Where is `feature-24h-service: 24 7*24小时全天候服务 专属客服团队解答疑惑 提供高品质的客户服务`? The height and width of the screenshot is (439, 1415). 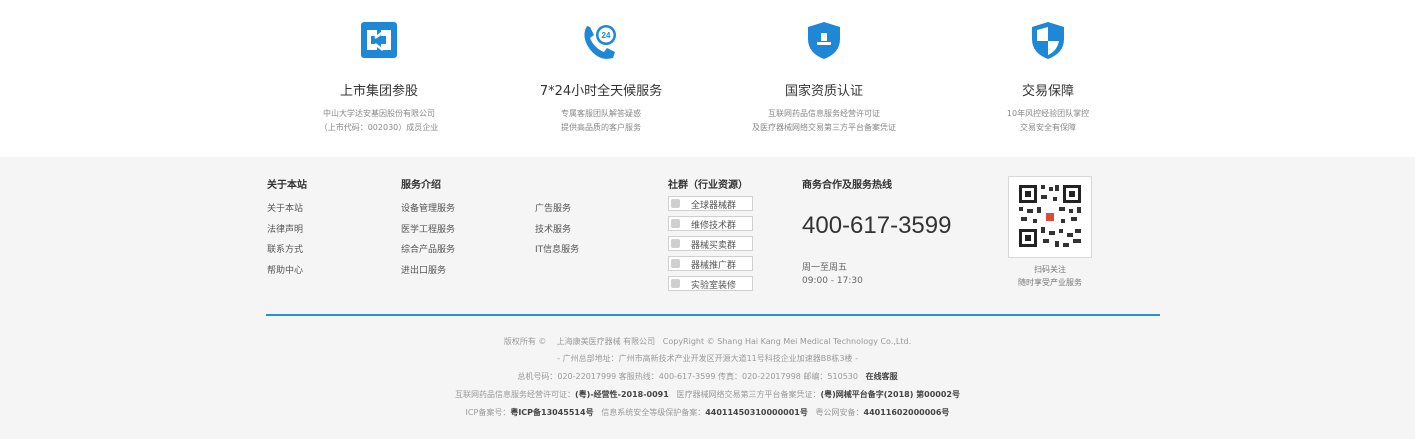 feature-24h-service: 24 7*24小时全天候服务 专属客服团队解答疑惑 提供高品质的客户服务 is located at coordinates (601, 76).